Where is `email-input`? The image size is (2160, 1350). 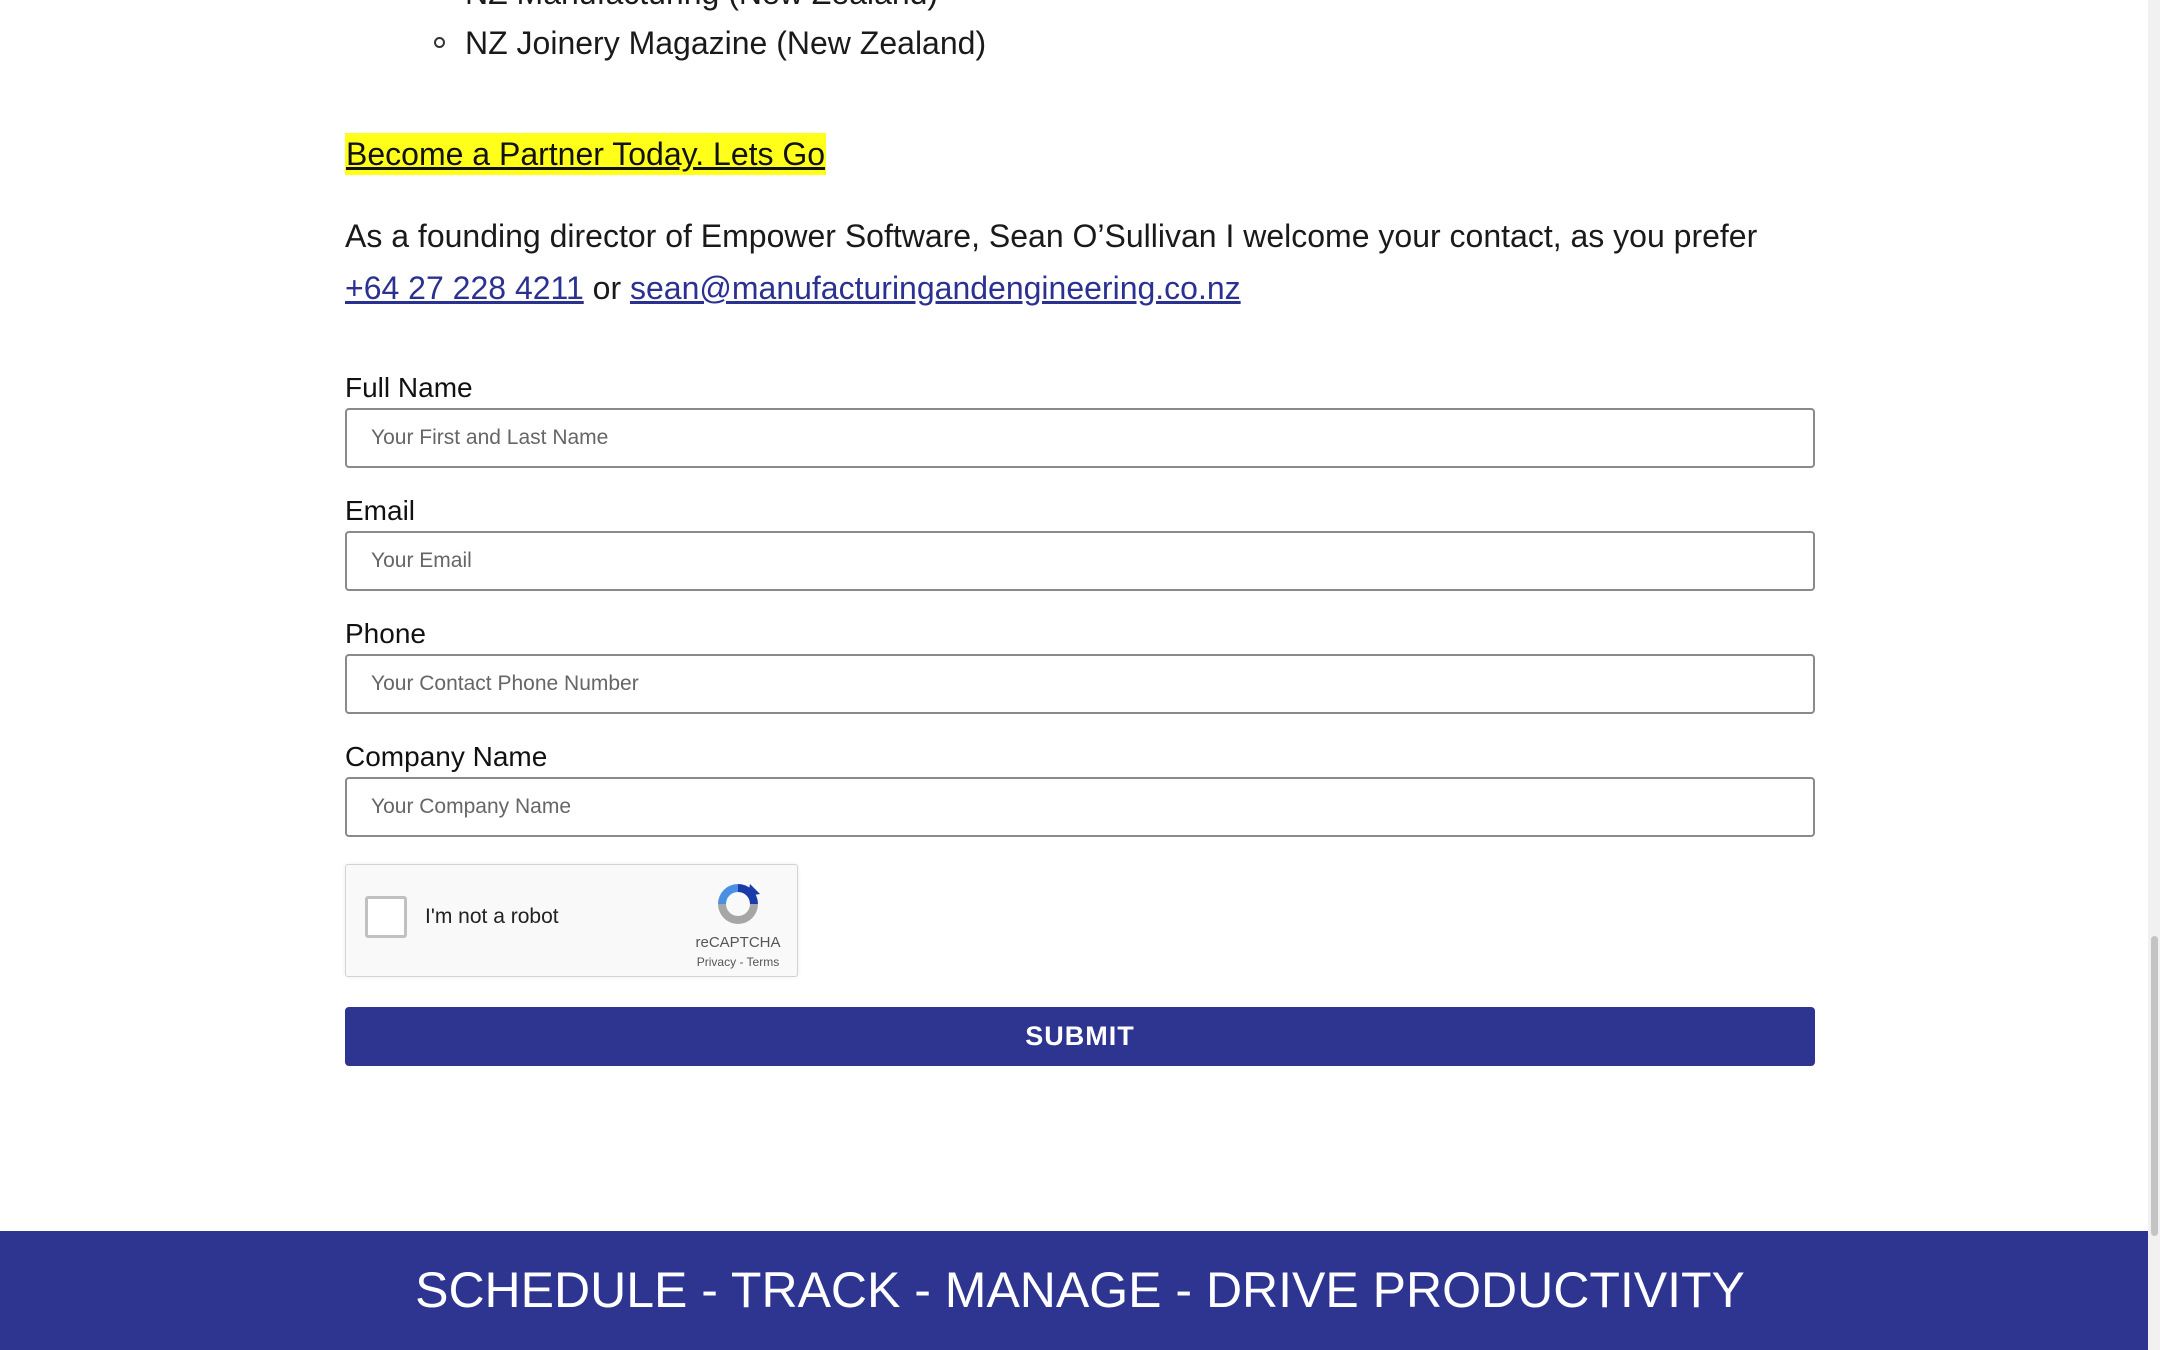
email-input is located at coordinates (1080, 561).